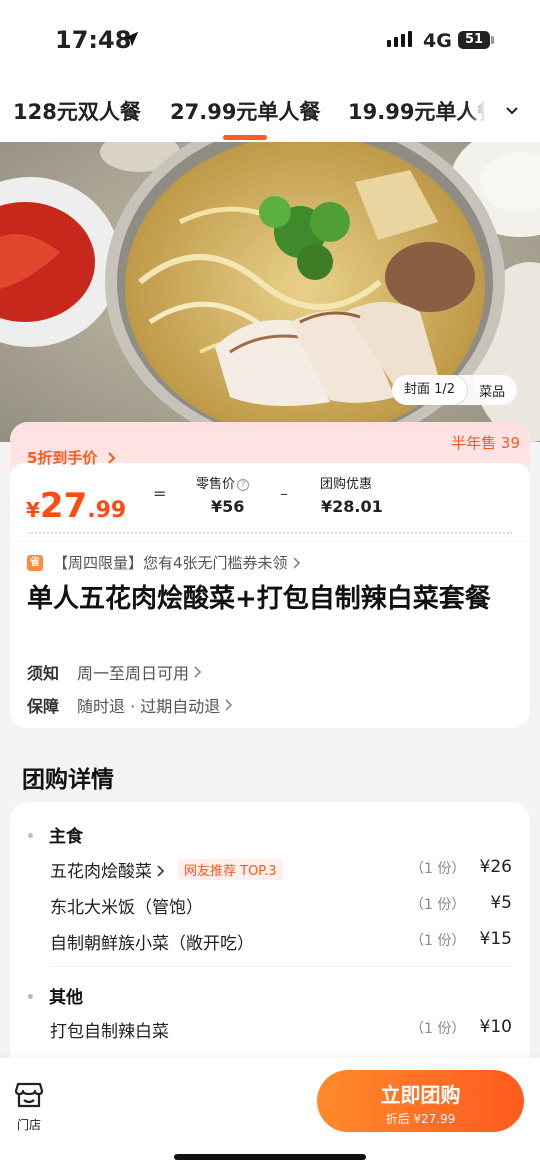 The height and width of the screenshot is (1171, 540). Describe the element at coordinates (485, 443) in the screenshot. I see `half-year-sales: 半年售 39` at that location.